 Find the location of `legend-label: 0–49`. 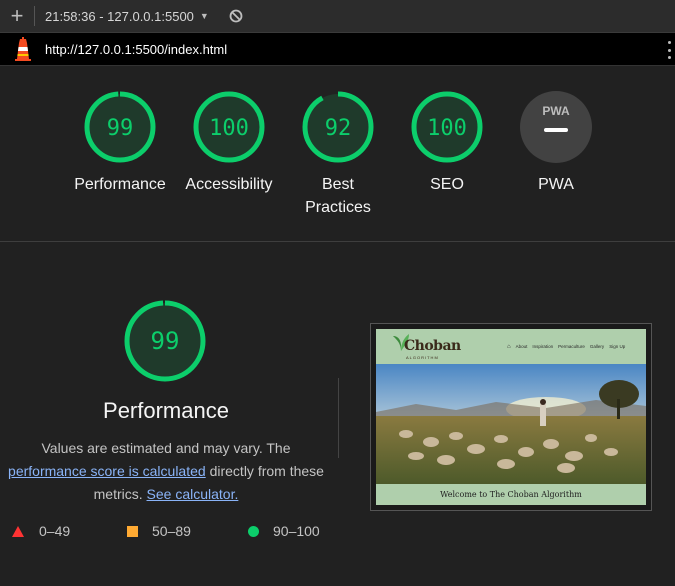

legend-label: 0–49 is located at coordinates (55, 531).